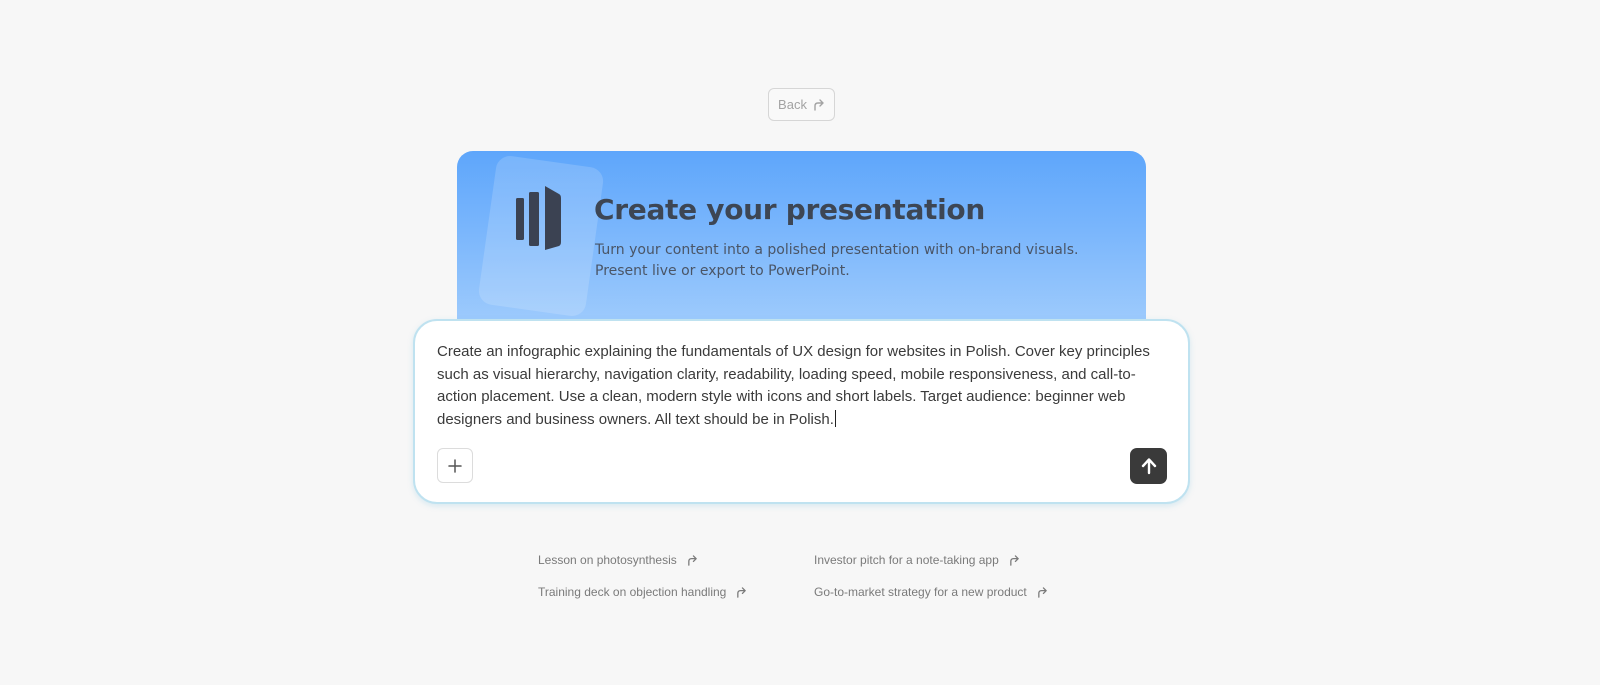 This screenshot has width=1600, height=685. Describe the element at coordinates (722, 271) in the screenshot. I see `subtitle-line-2: Present live or export to PowerPoint.` at that location.